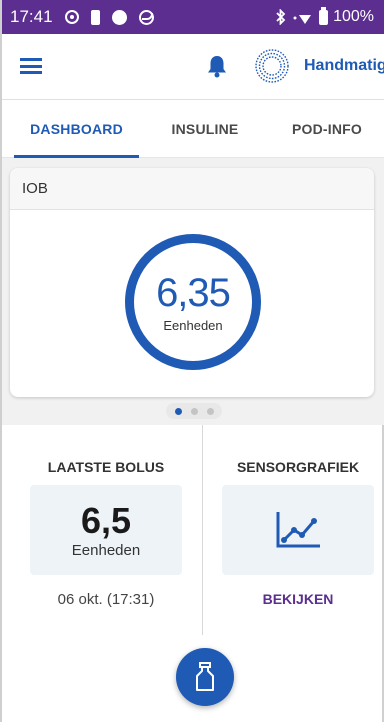 This screenshot has height=722, width=384. Describe the element at coordinates (193, 325) in the screenshot. I see `iob-unit: Eenheden` at that location.